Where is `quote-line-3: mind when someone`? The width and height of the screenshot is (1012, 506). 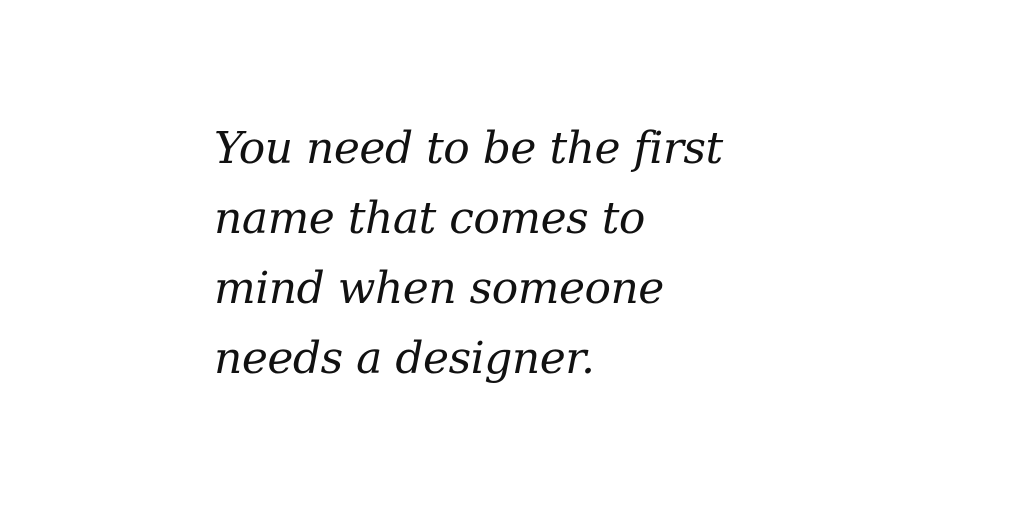 quote-line-3: mind when someone is located at coordinates (439, 288).